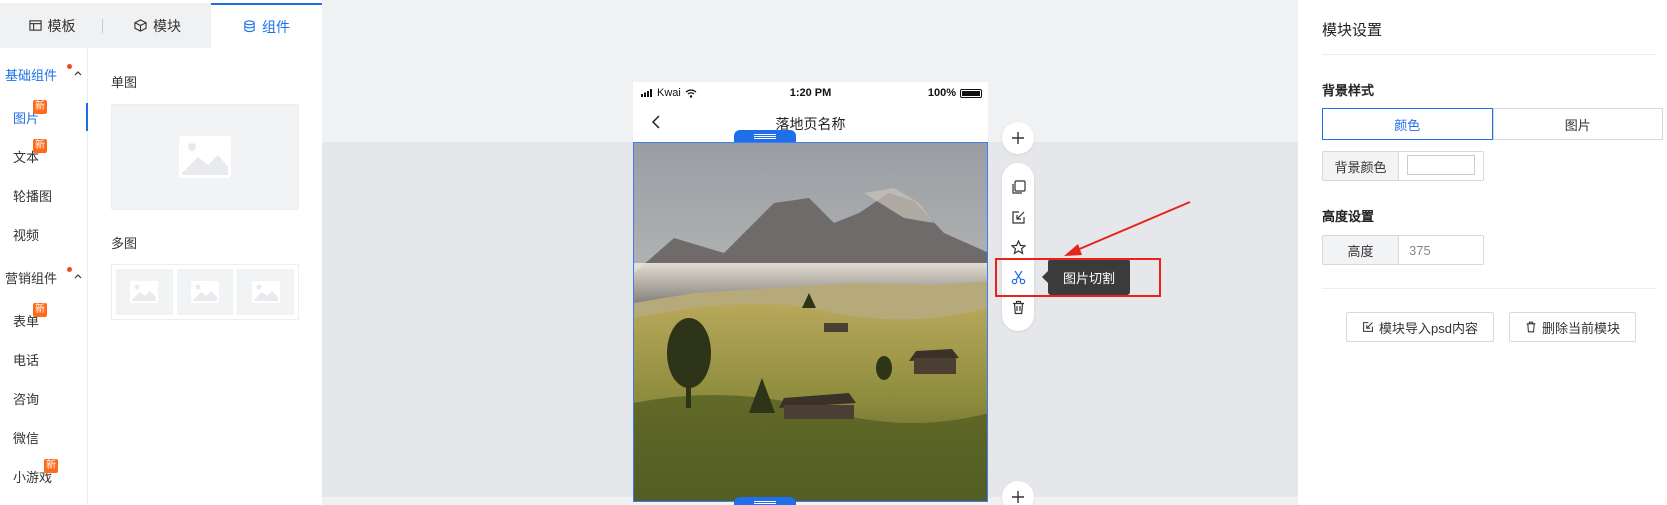 The image size is (1667, 505). Describe the element at coordinates (44, 359) in the screenshot. I see `sidebar-item-phone: 电话` at that location.